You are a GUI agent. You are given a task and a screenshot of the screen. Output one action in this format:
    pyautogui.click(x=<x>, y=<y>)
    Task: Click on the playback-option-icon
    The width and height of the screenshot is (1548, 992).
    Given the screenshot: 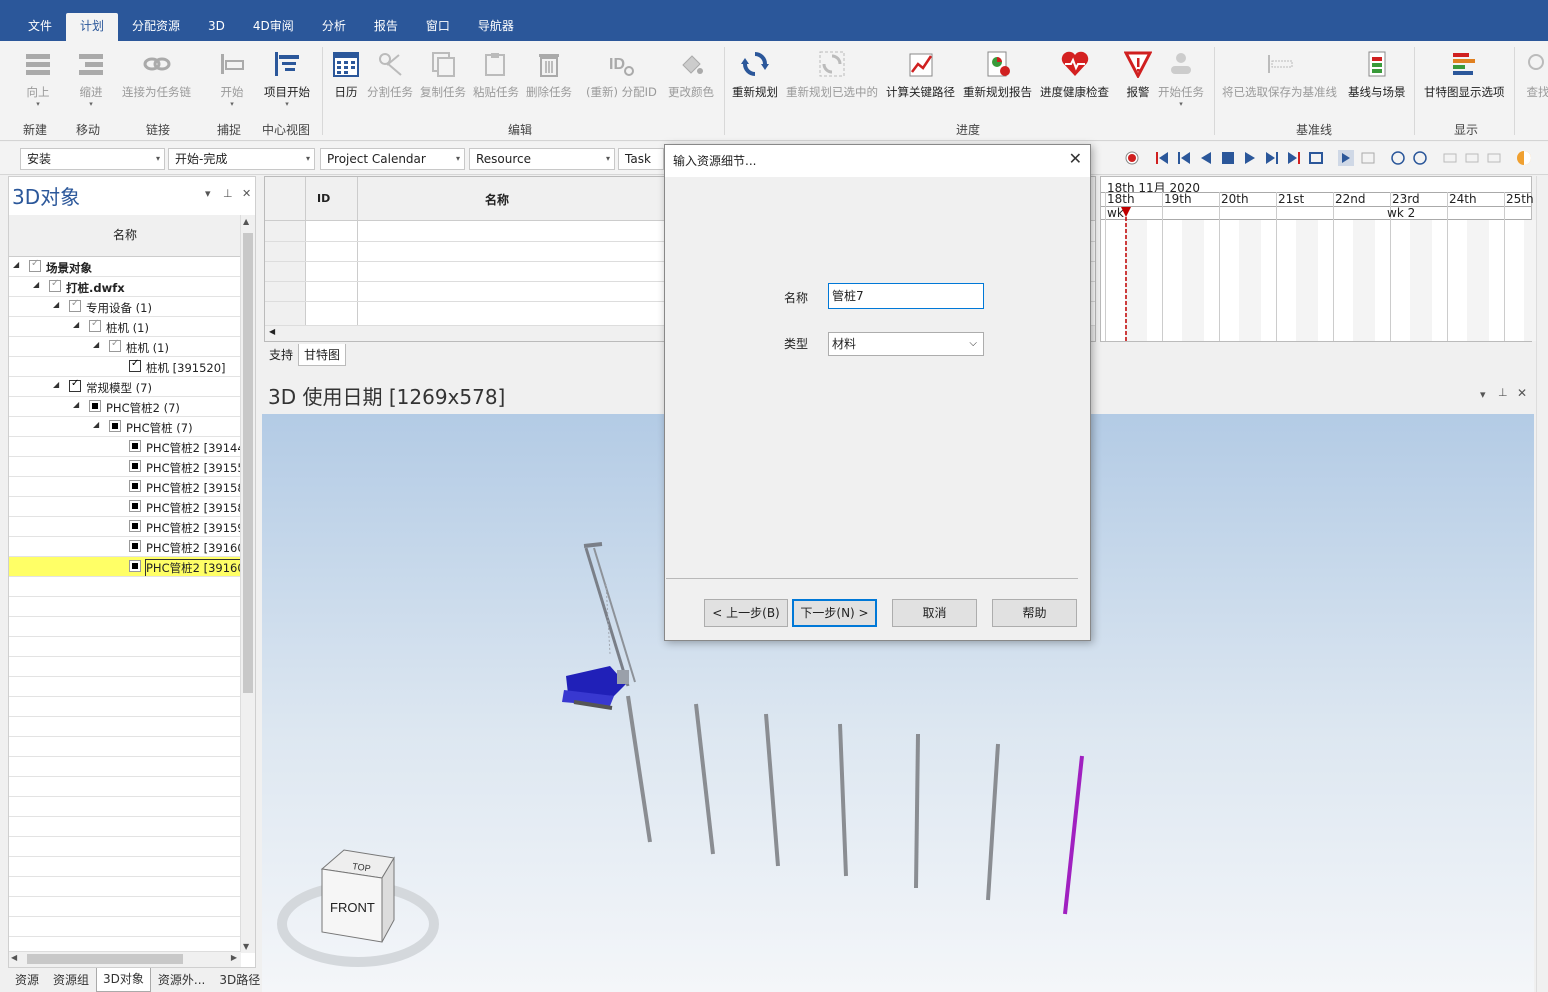 What is the action you would take?
    pyautogui.click(x=1368, y=158)
    